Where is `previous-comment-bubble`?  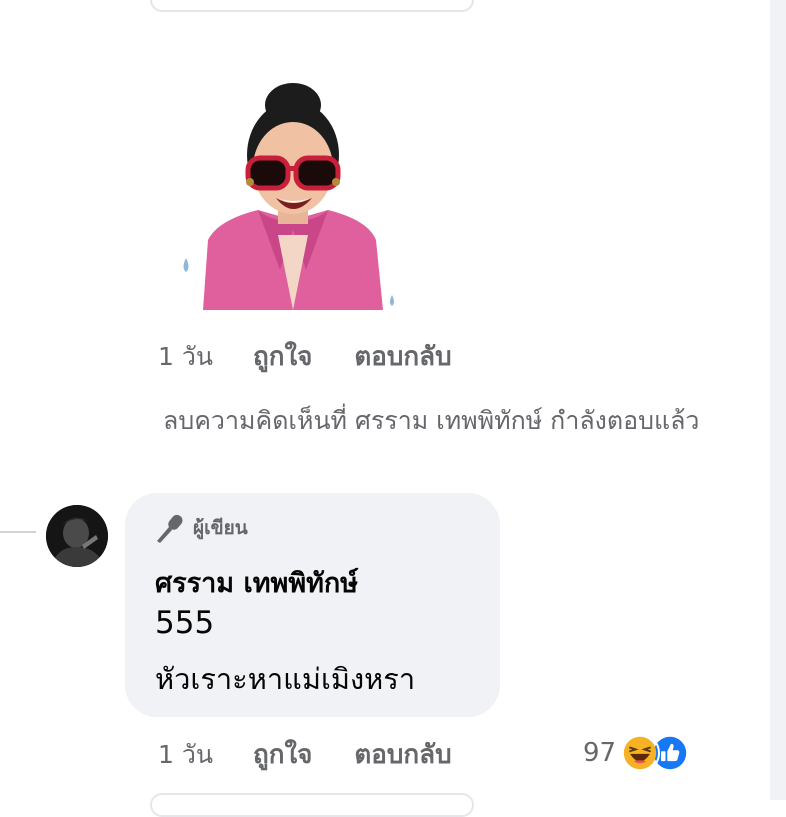 previous-comment-bubble is located at coordinates (312, 6).